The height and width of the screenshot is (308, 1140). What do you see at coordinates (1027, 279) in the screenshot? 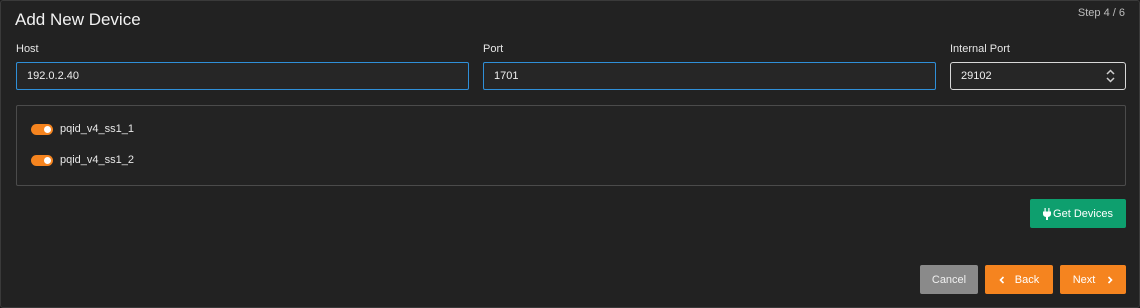
I see `back-label: Back` at bounding box center [1027, 279].